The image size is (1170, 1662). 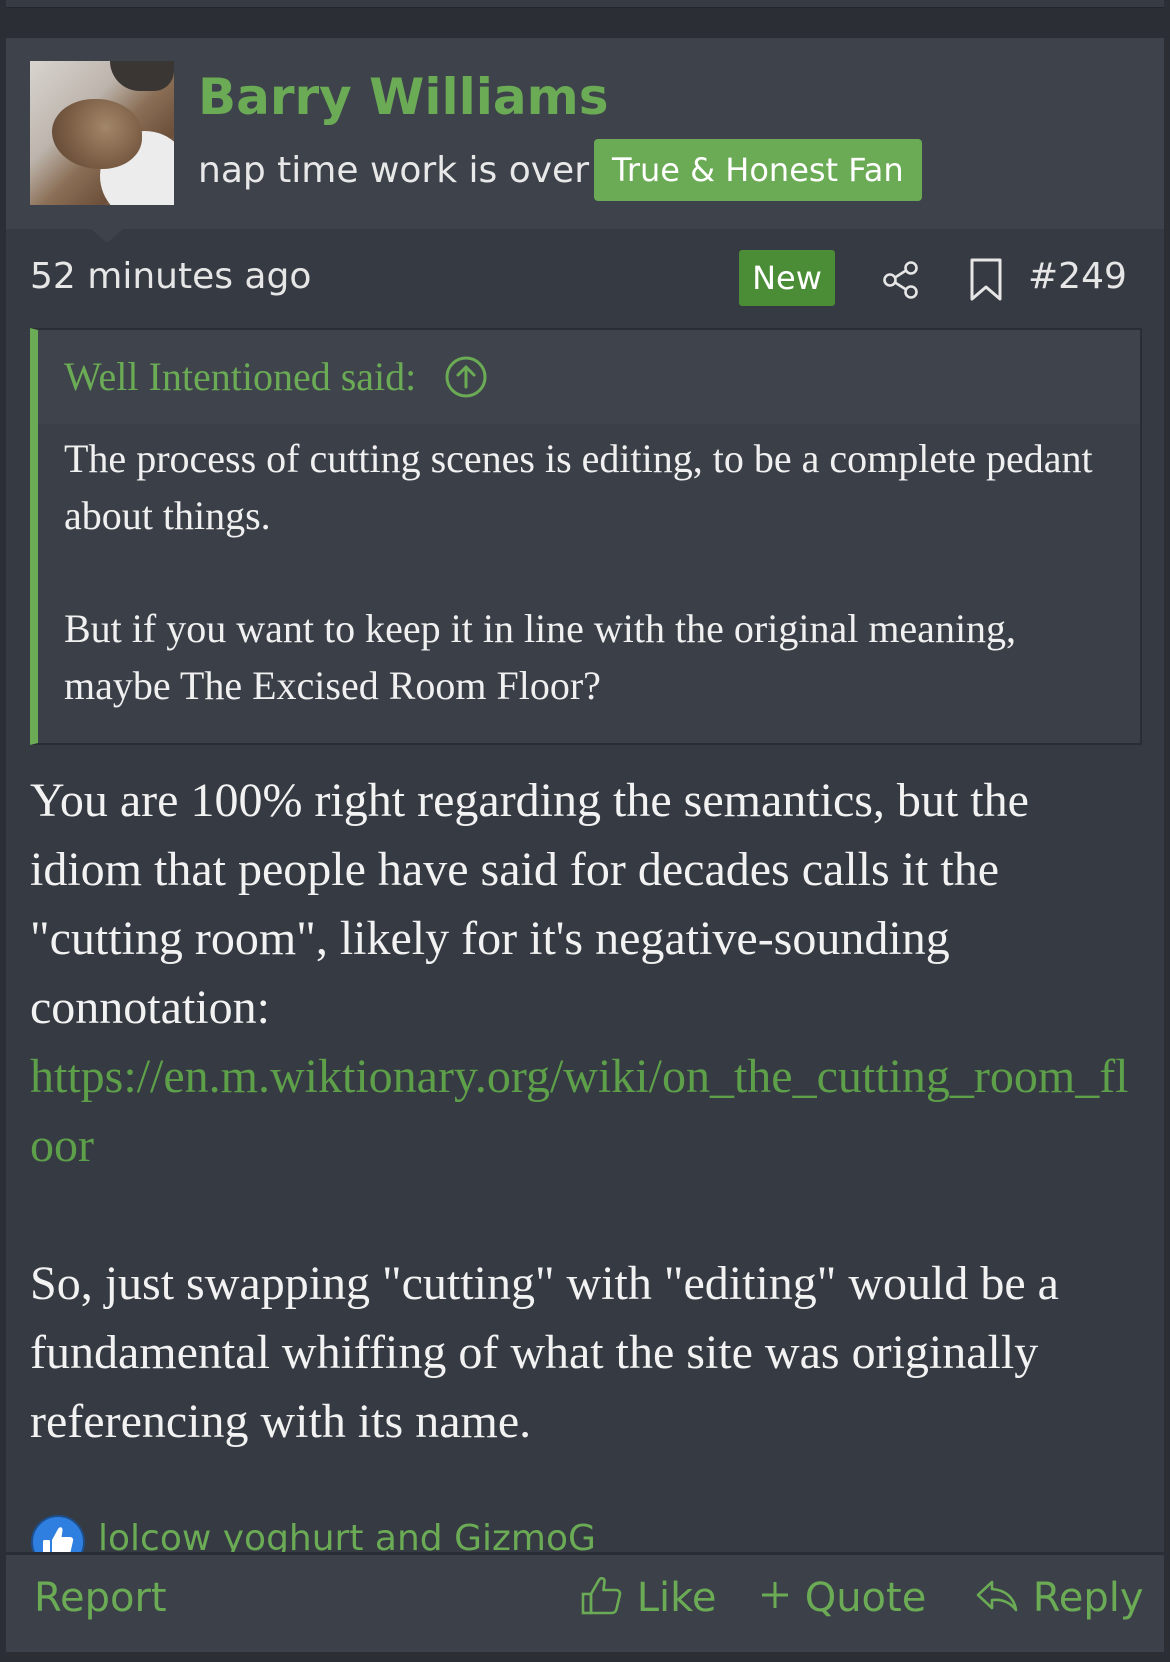 I want to click on quote-label: Quote, so click(x=865, y=1598).